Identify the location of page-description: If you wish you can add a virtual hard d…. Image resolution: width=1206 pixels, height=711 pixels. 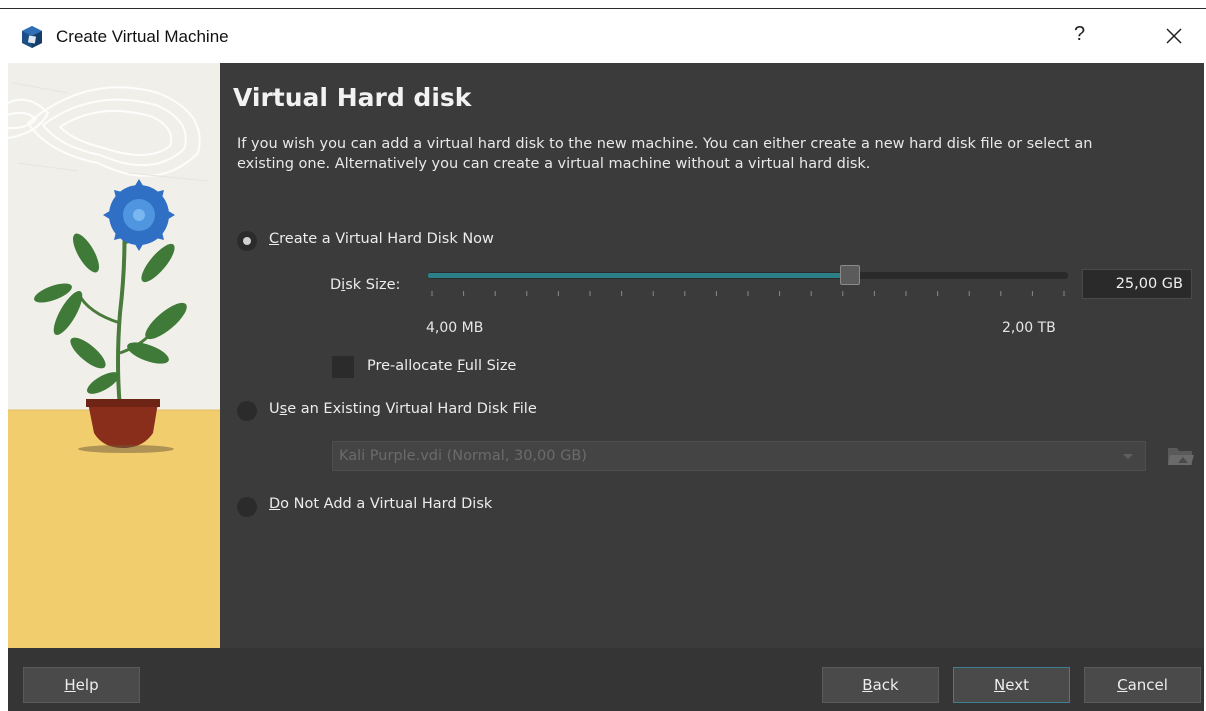
(665, 154).